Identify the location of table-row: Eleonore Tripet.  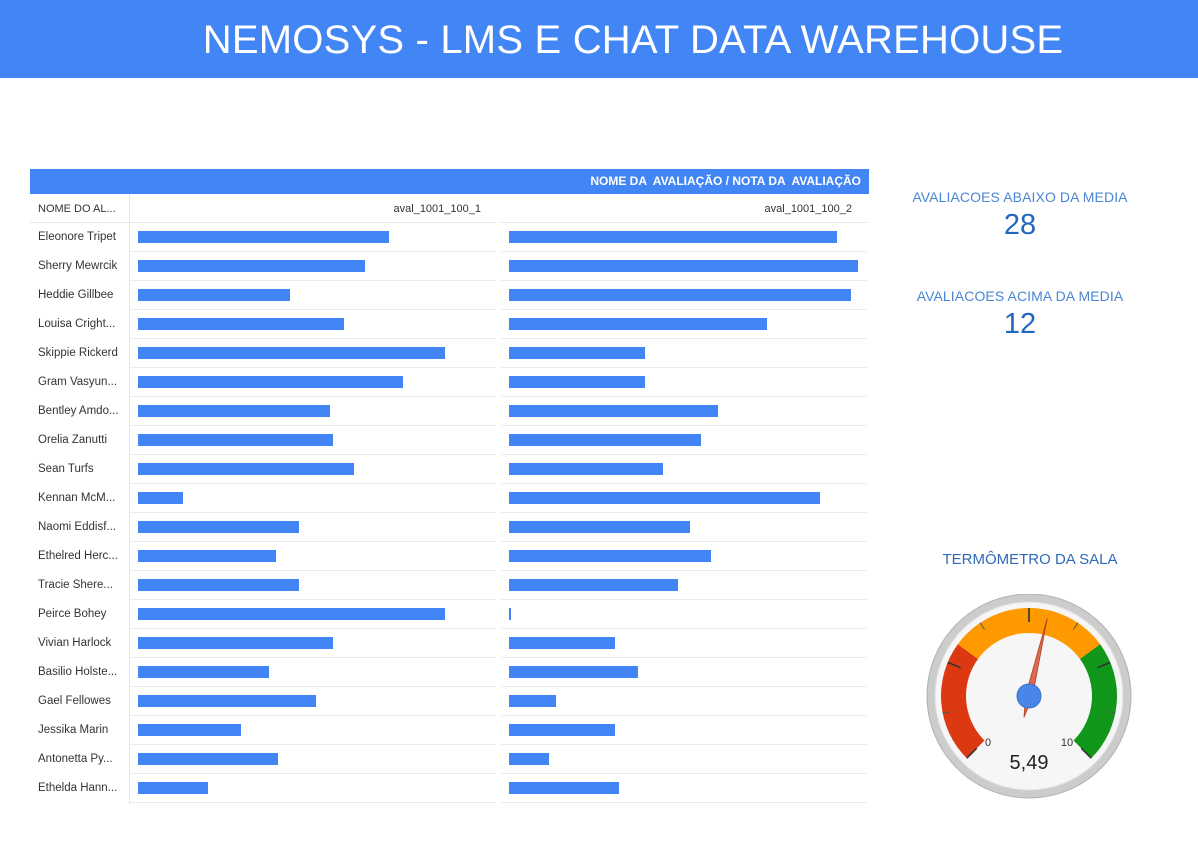
(449, 237).